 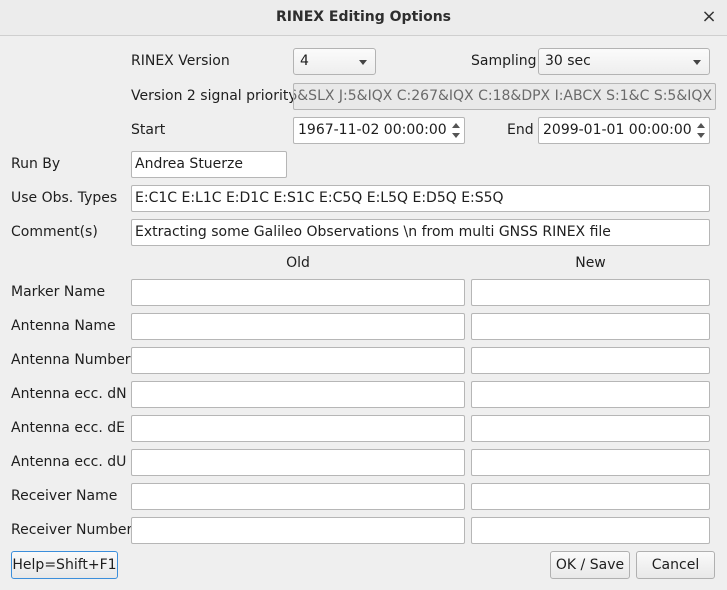 I want to click on antenna-ecc-dn-new-input, so click(x=590, y=394).